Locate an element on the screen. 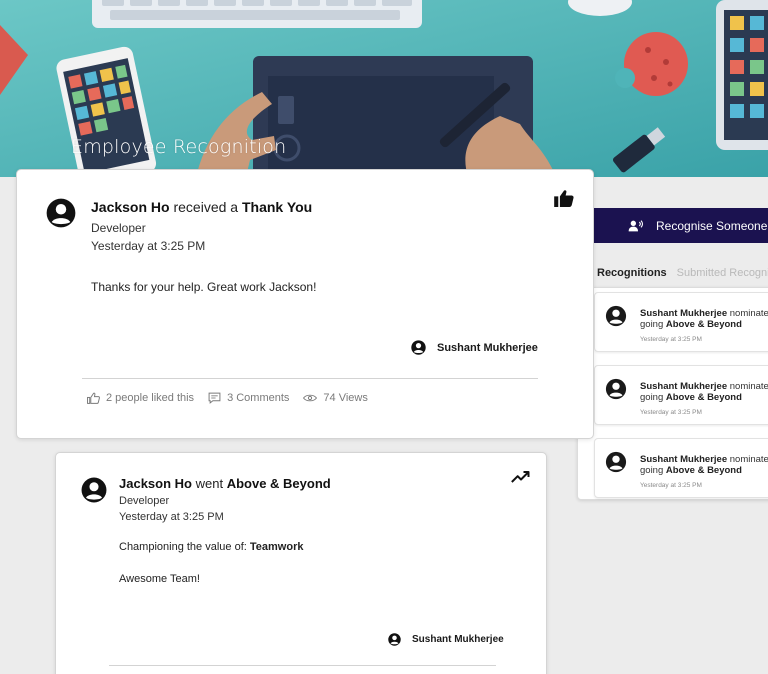 The width and height of the screenshot is (768, 674). like-stat: 2 people liked this is located at coordinates (140, 398).